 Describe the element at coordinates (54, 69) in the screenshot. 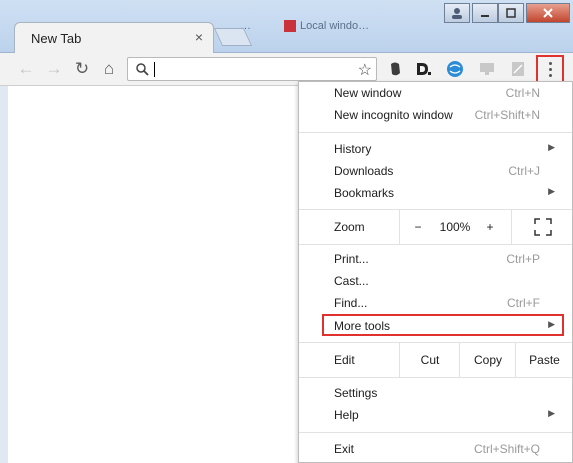

I see `forward-button: →` at that location.